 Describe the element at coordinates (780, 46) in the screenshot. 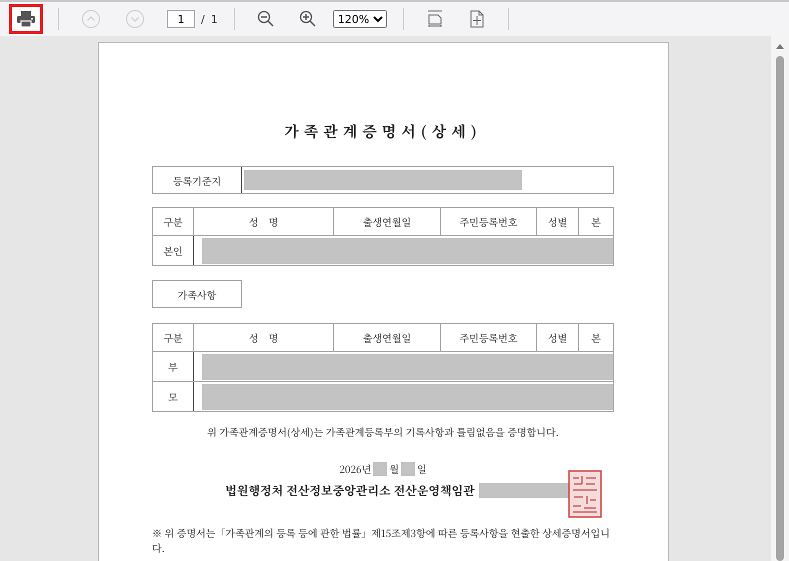

I see `scroll-up-icon` at that location.